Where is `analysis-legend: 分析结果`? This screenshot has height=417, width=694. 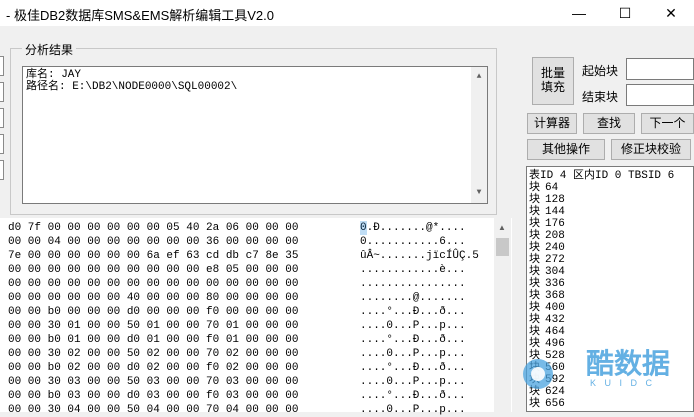 analysis-legend: 分析结果 is located at coordinates (49, 49).